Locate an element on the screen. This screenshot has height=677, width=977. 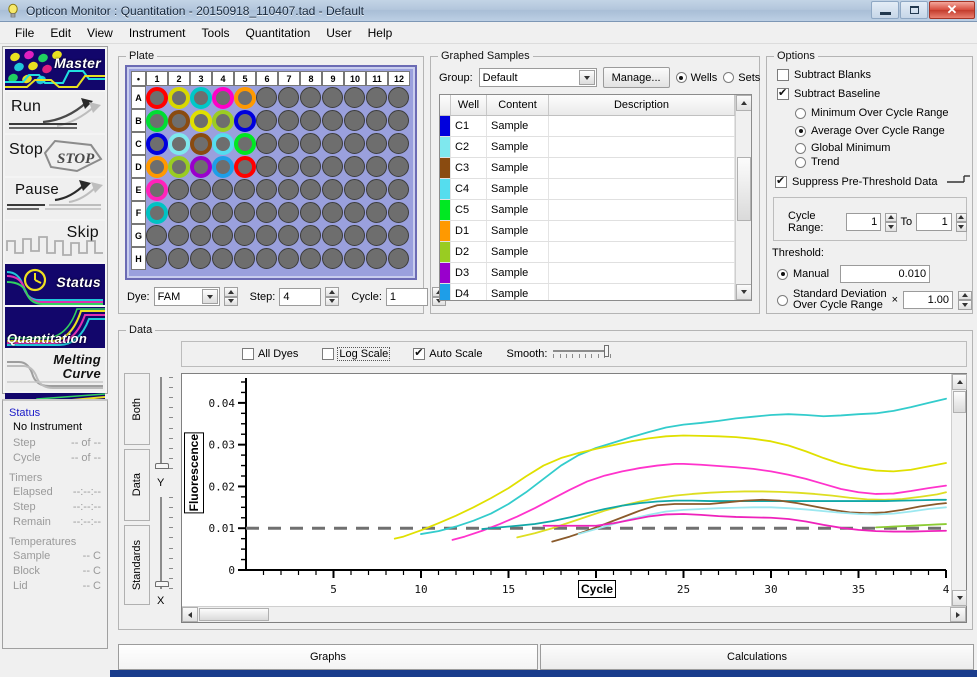
plate-well-G2 is located at coordinates (178, 235).